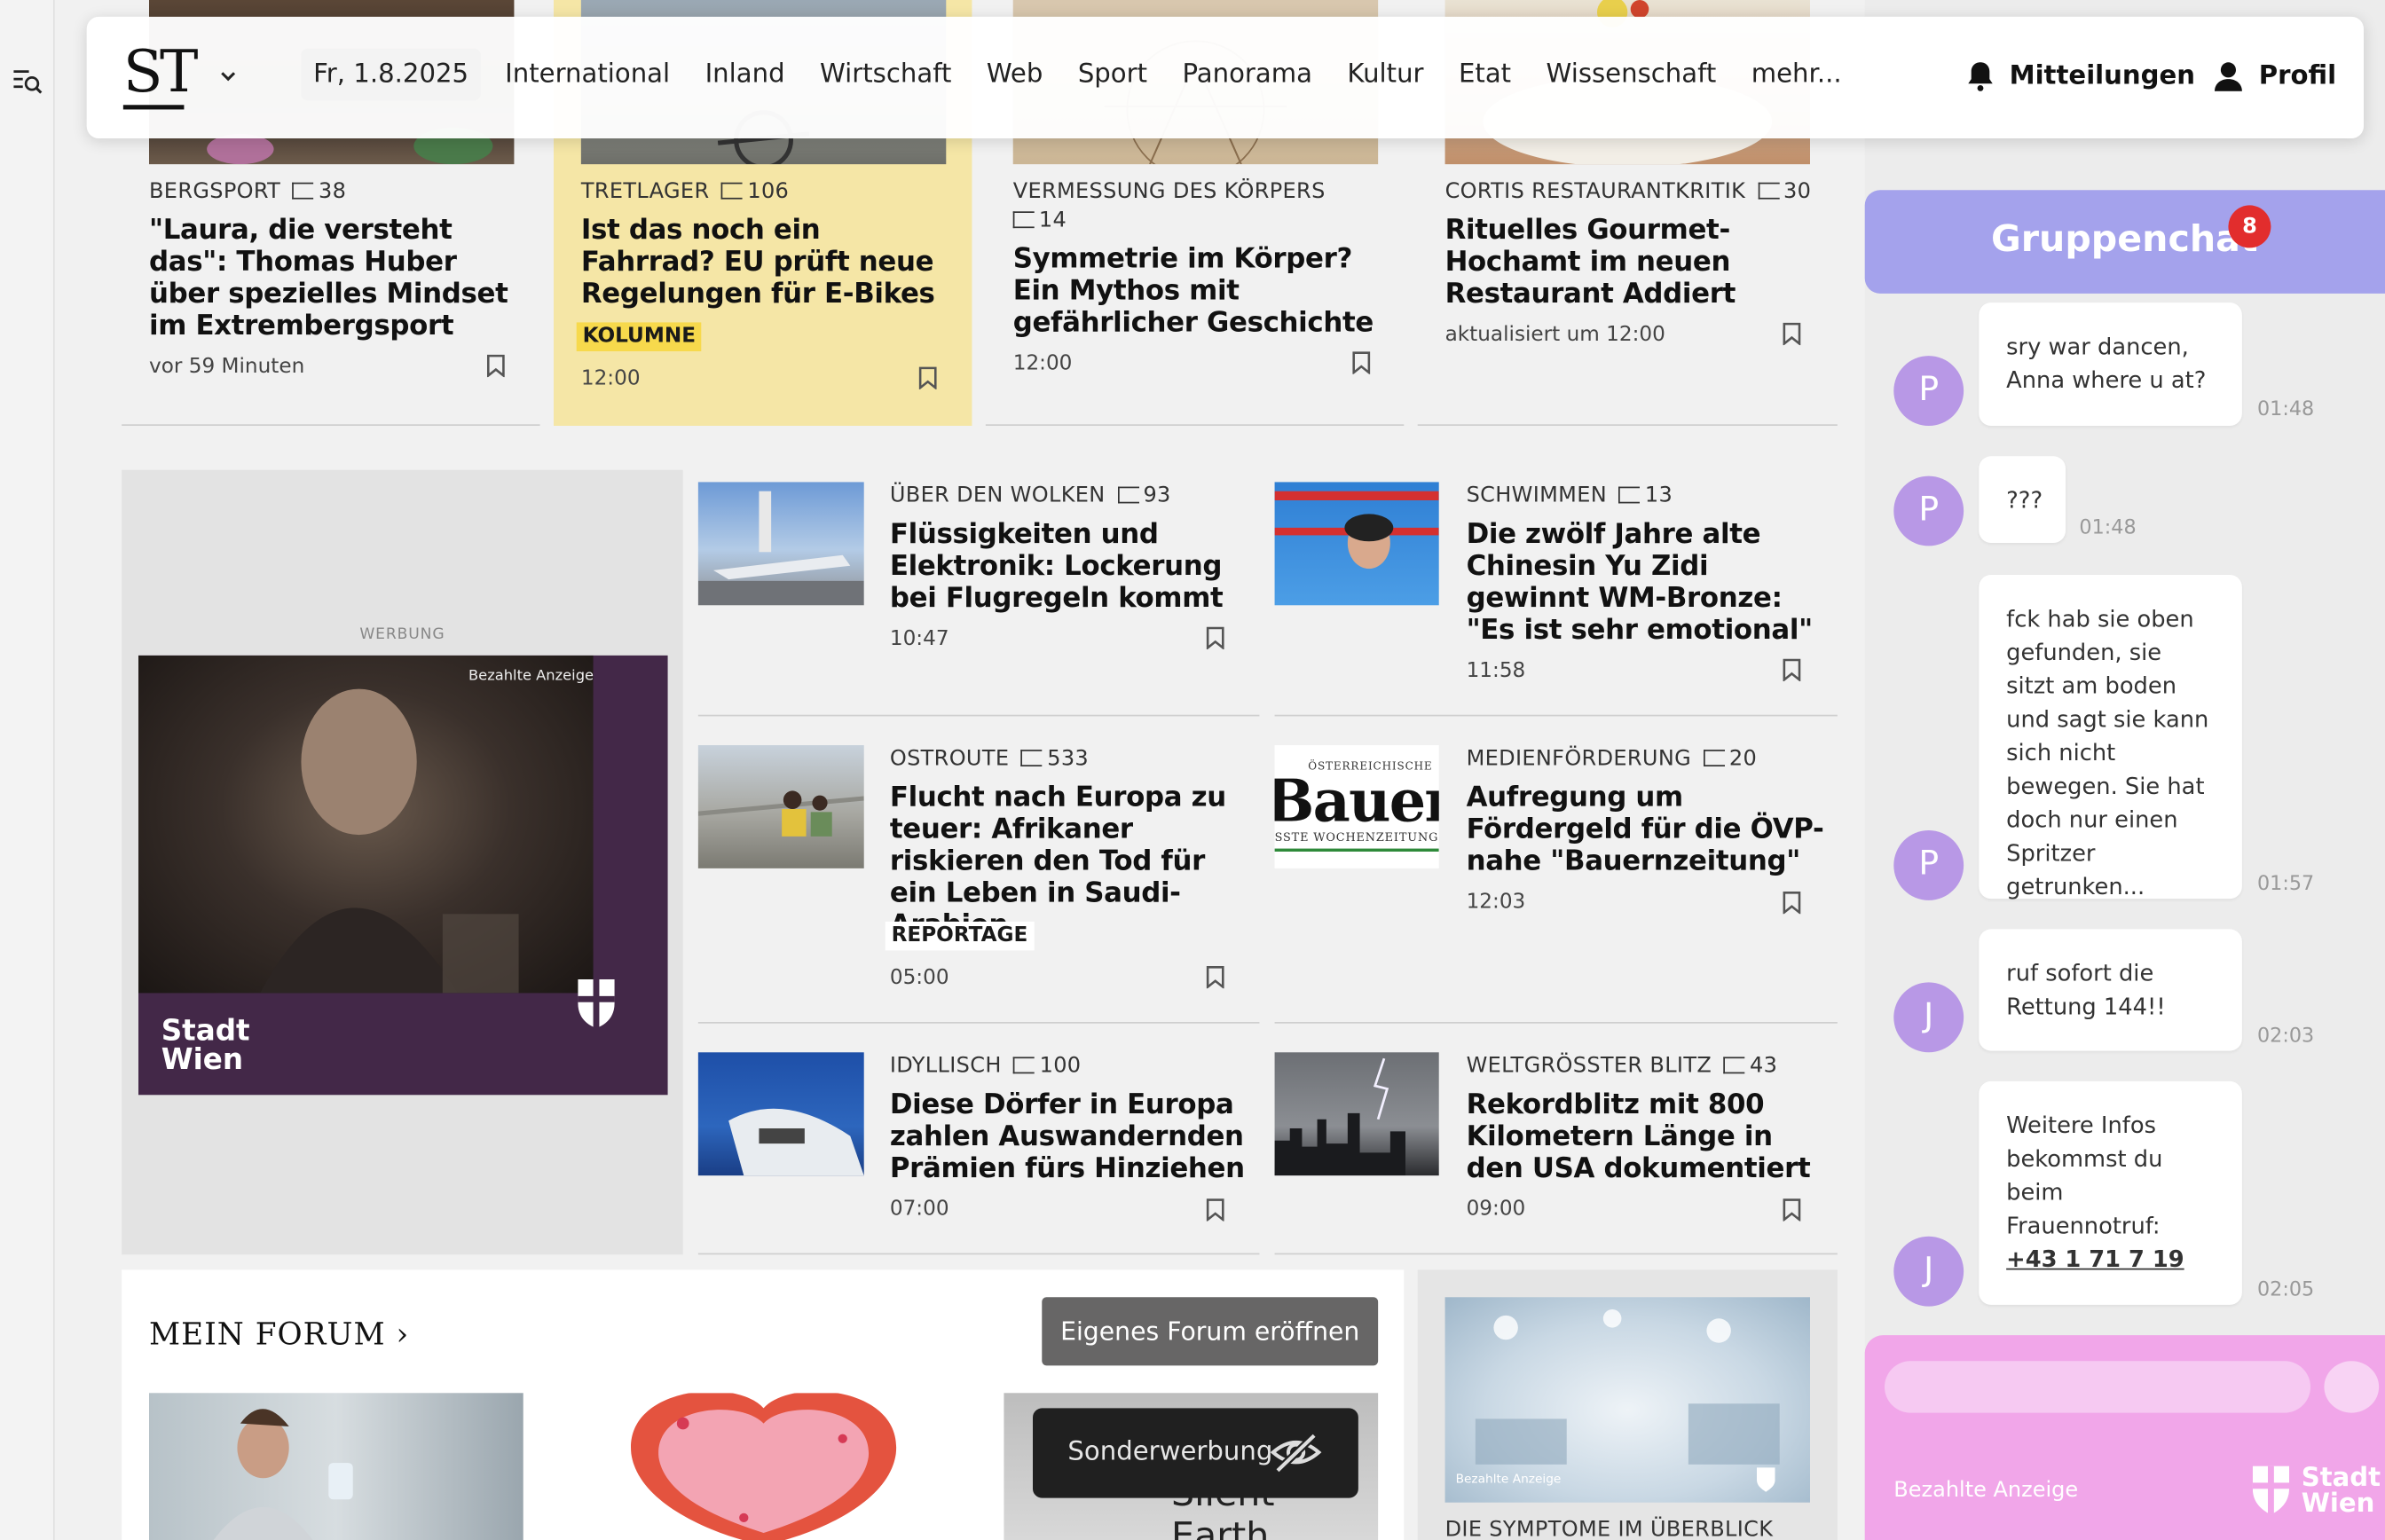 The image size is (2385, 1540). I want to click on notifications-label: Mitteilungen, so click(2102, 75).